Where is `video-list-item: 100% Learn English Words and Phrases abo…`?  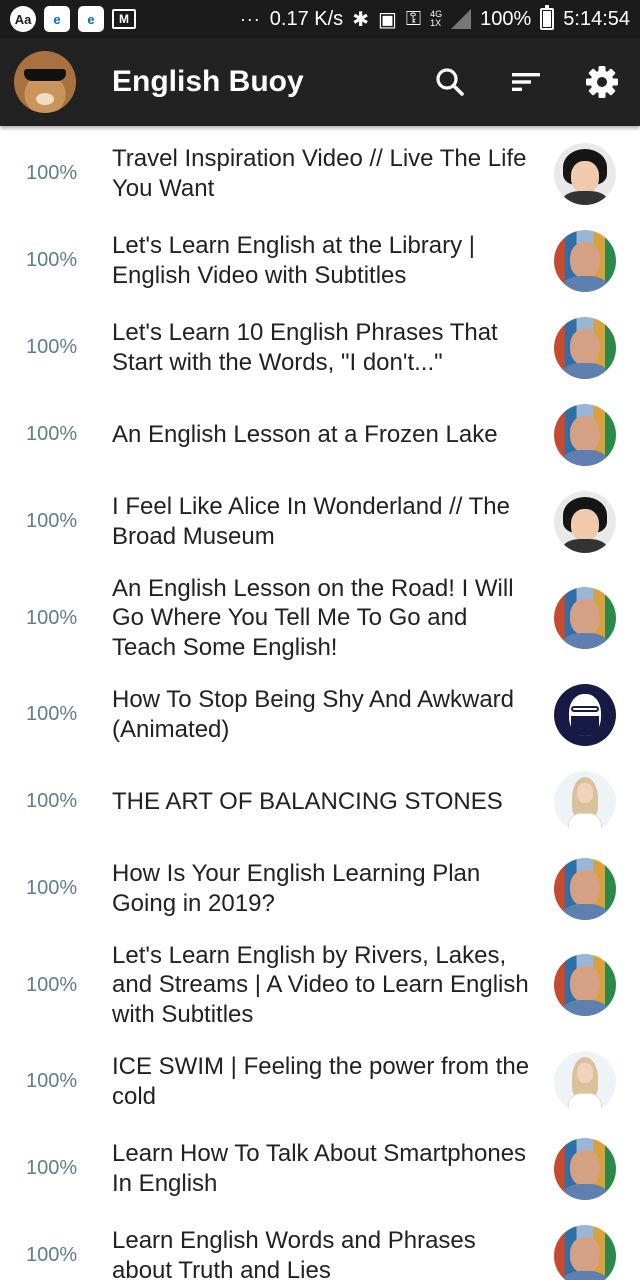 video-list-item: 100% Learn English Words and Phrases abo… is located at coordinates (320, 1246).